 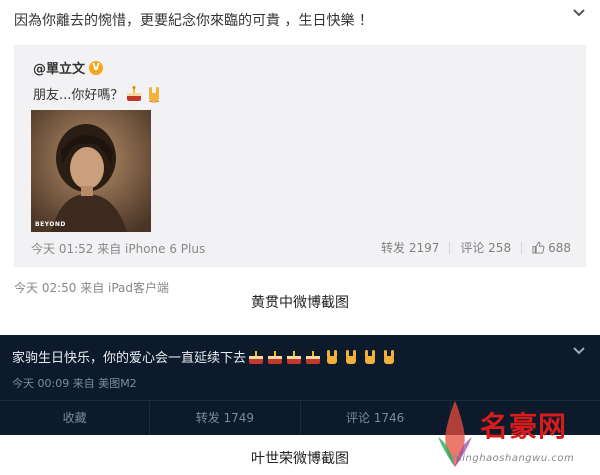 What do you see at coordinates (50, 224) in the screenshot?
I see `photo-brand-text: BEYOND` at bounding box center [50, 224].